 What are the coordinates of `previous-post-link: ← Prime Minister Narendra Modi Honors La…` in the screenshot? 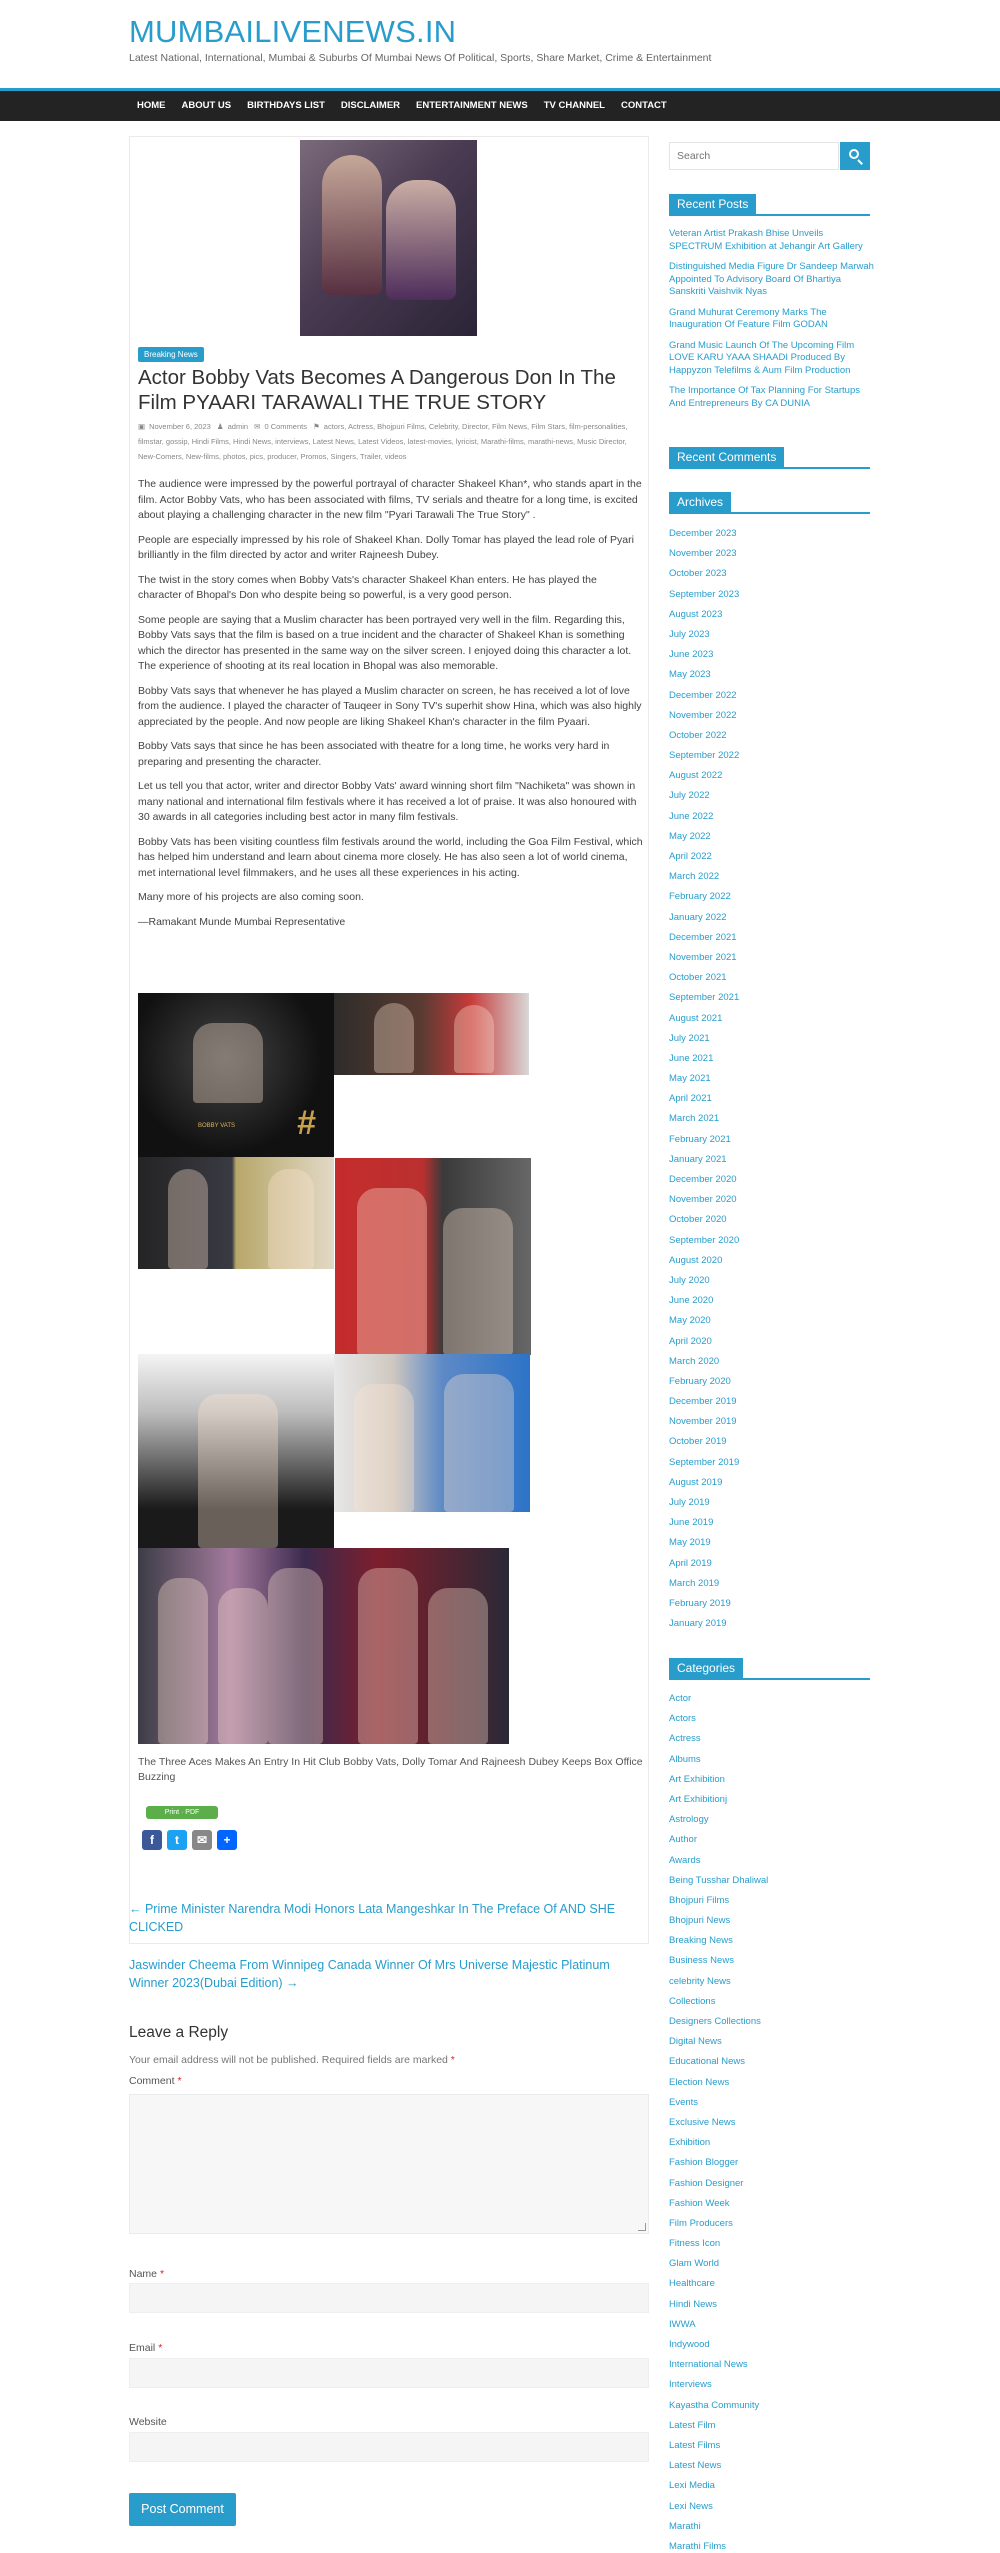 It's located at (389, 1918).